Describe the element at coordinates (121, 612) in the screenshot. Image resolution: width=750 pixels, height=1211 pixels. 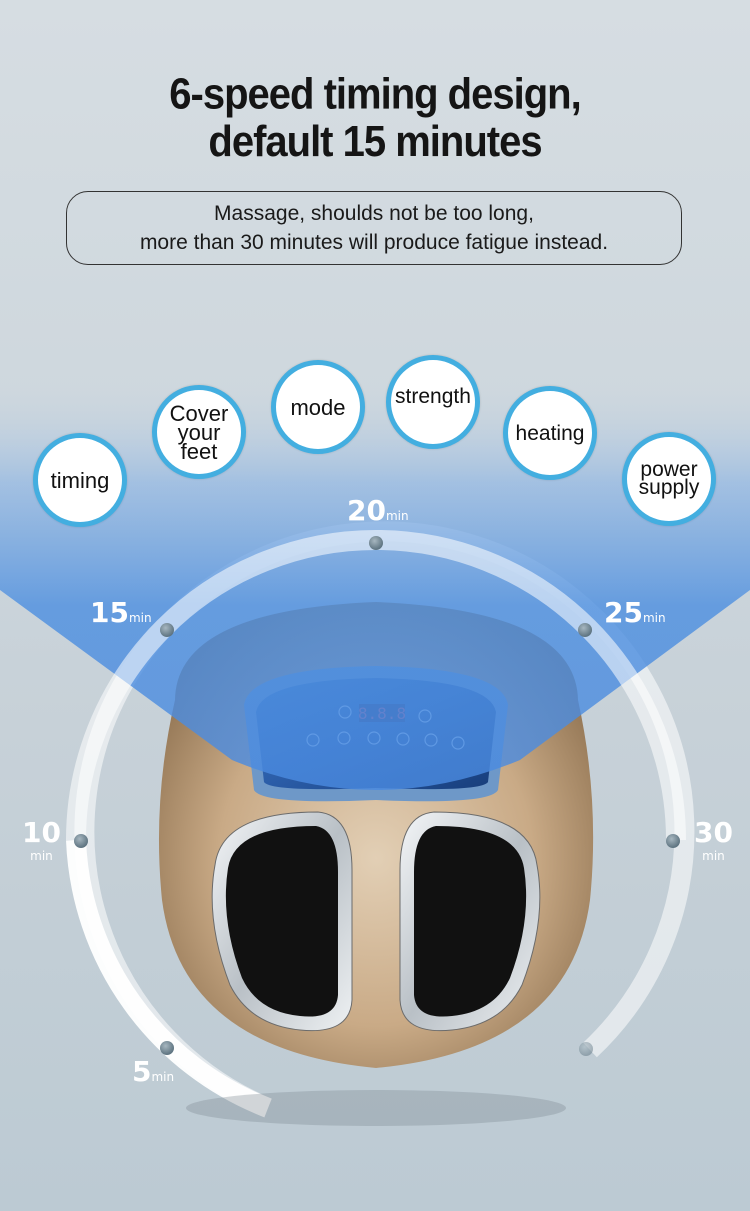
I see `dial-label-15: 15min` at that location.